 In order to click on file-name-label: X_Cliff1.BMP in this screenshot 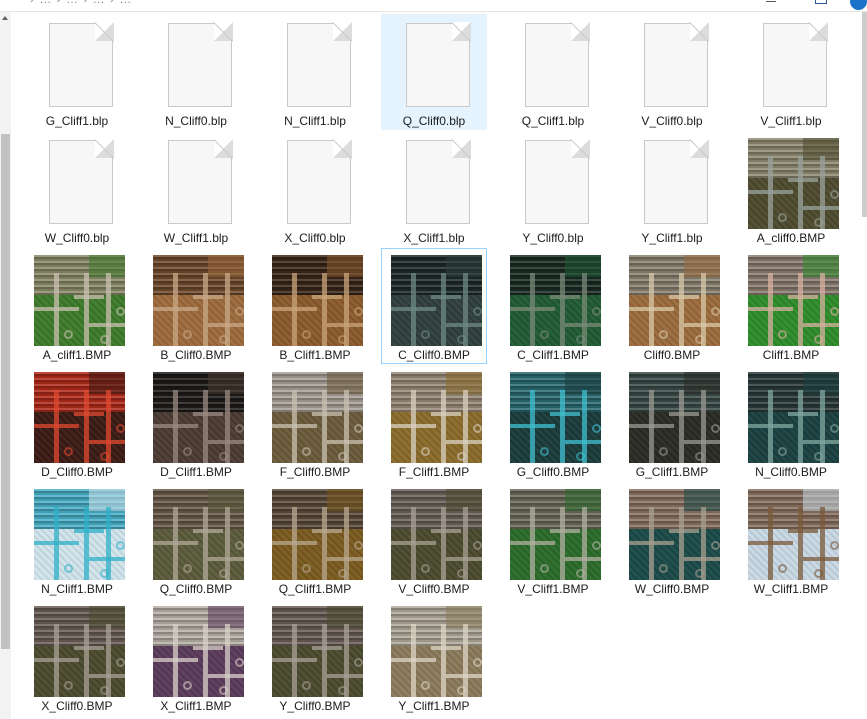, I will do `click(196, 706)`.